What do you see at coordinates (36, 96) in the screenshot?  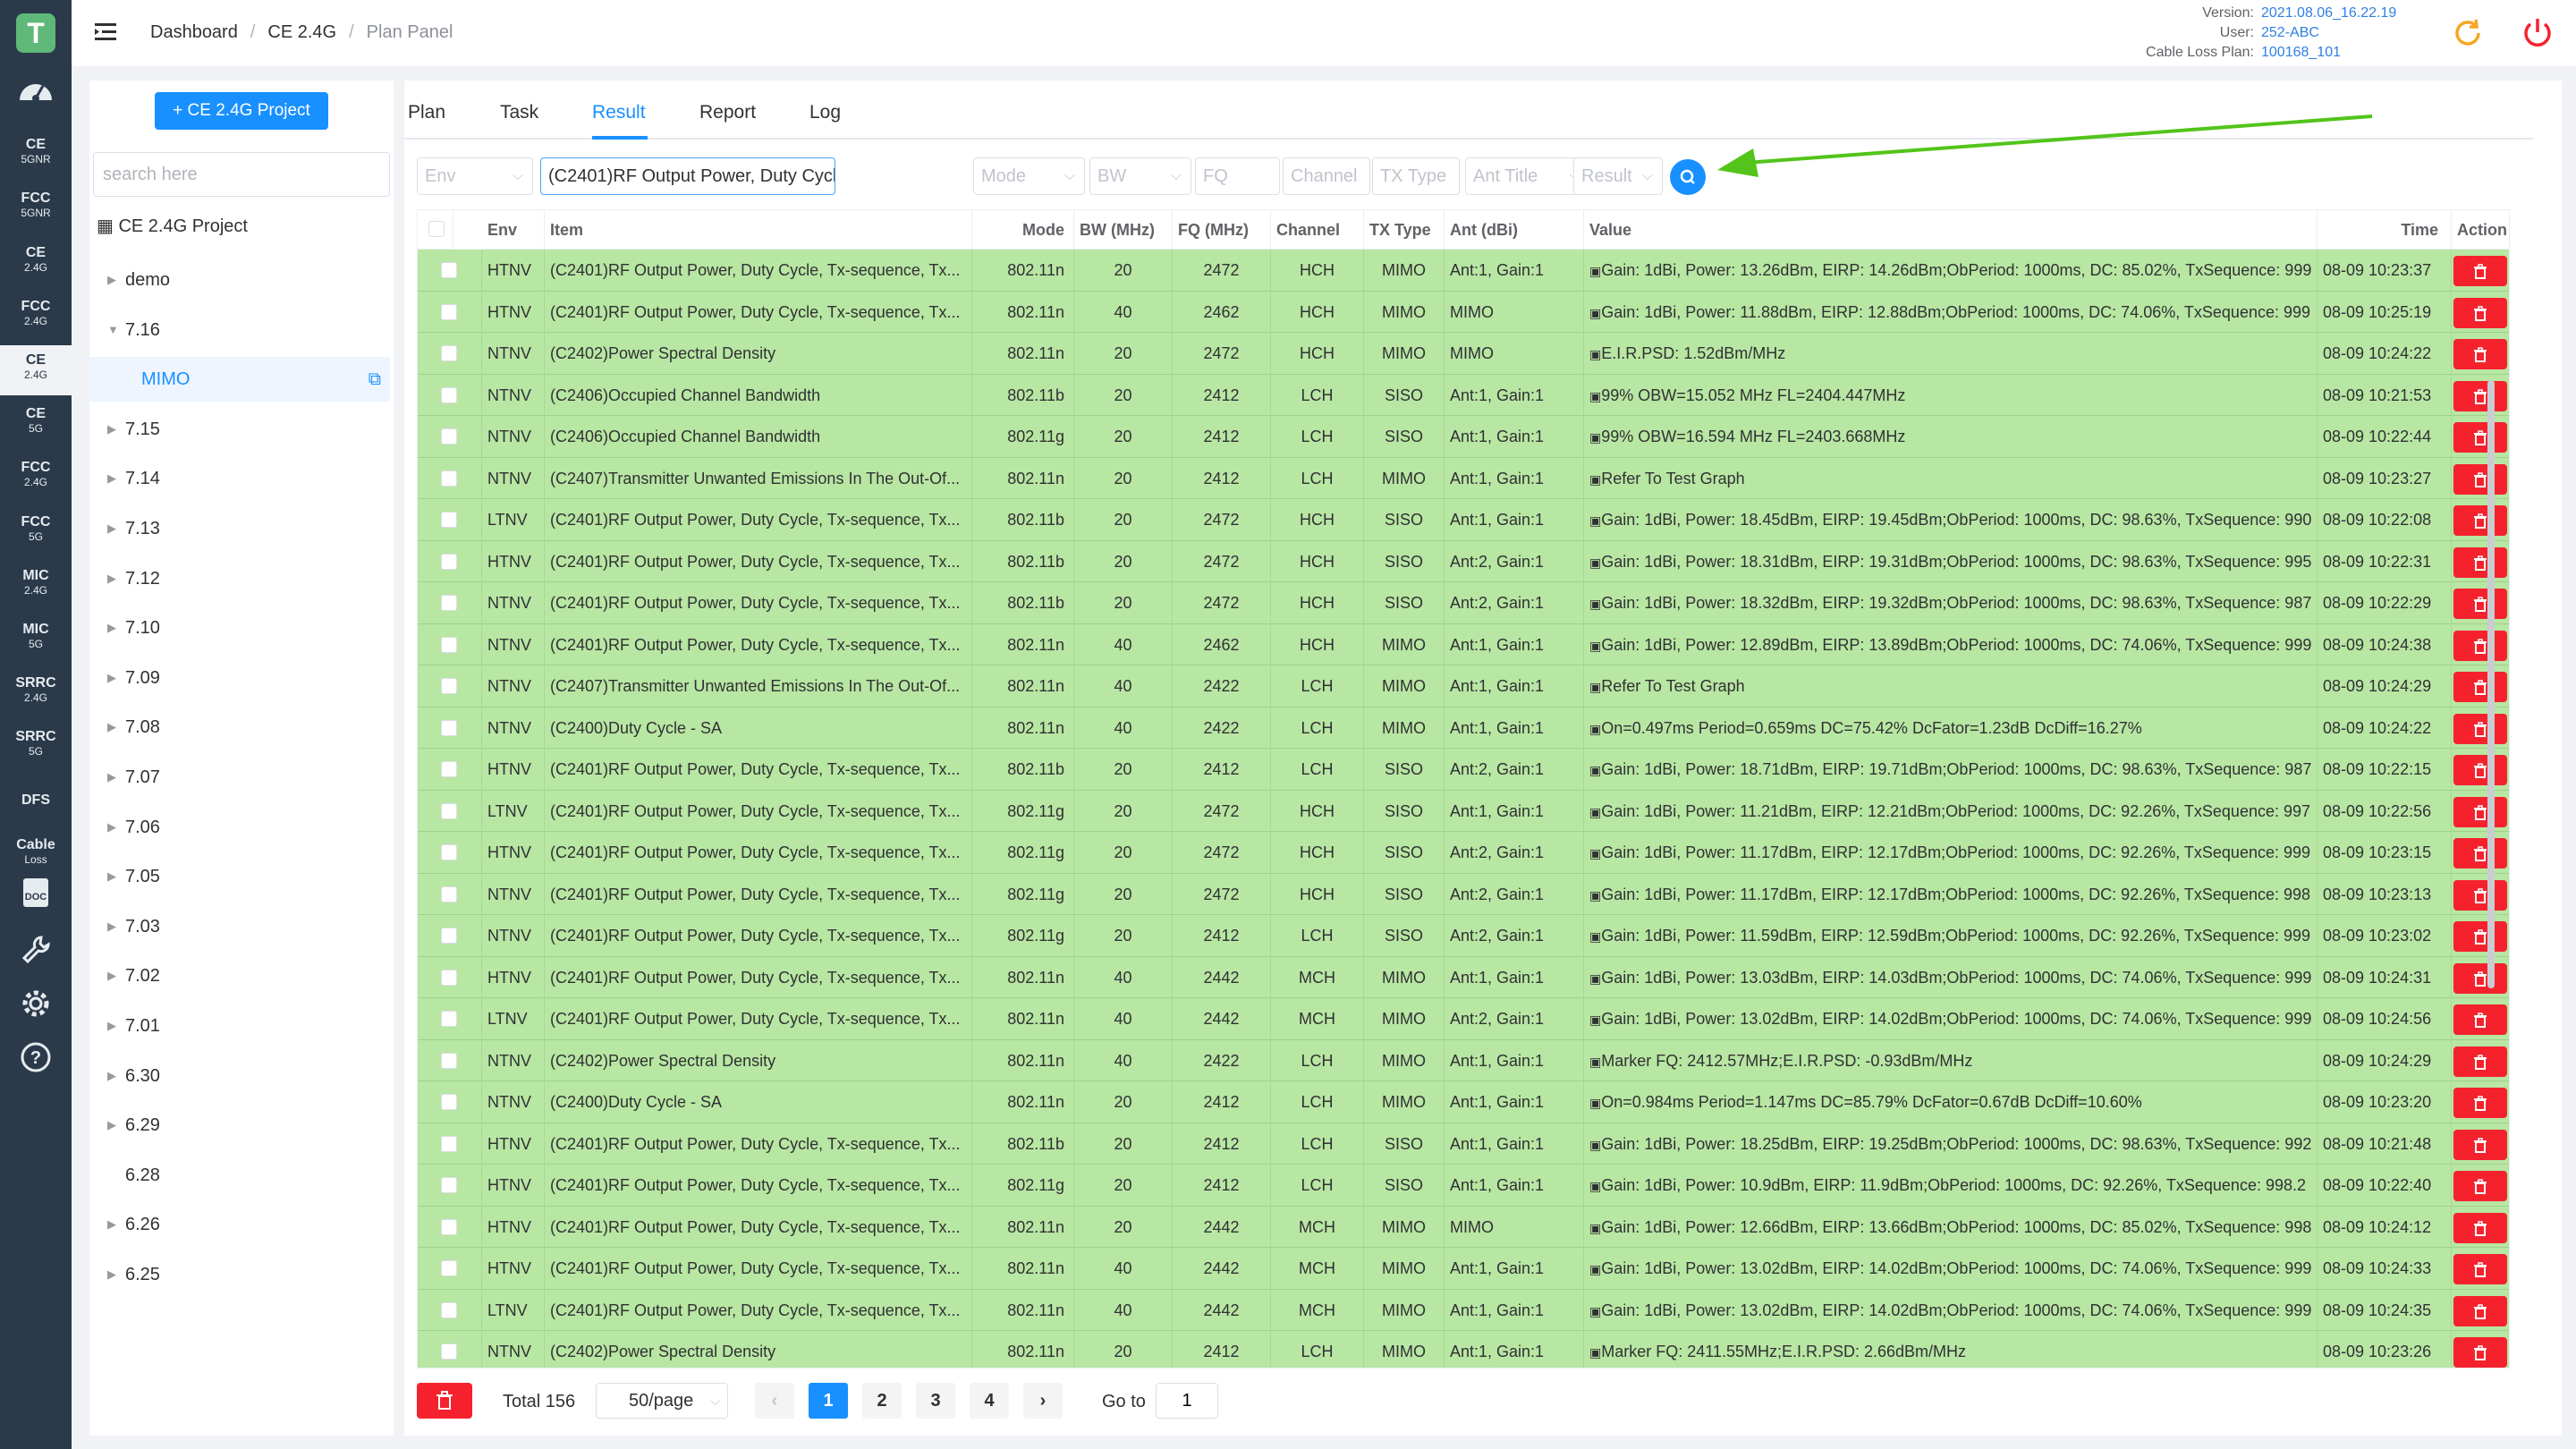 I see `dashboard-icon` at bounding box center [36, 96].